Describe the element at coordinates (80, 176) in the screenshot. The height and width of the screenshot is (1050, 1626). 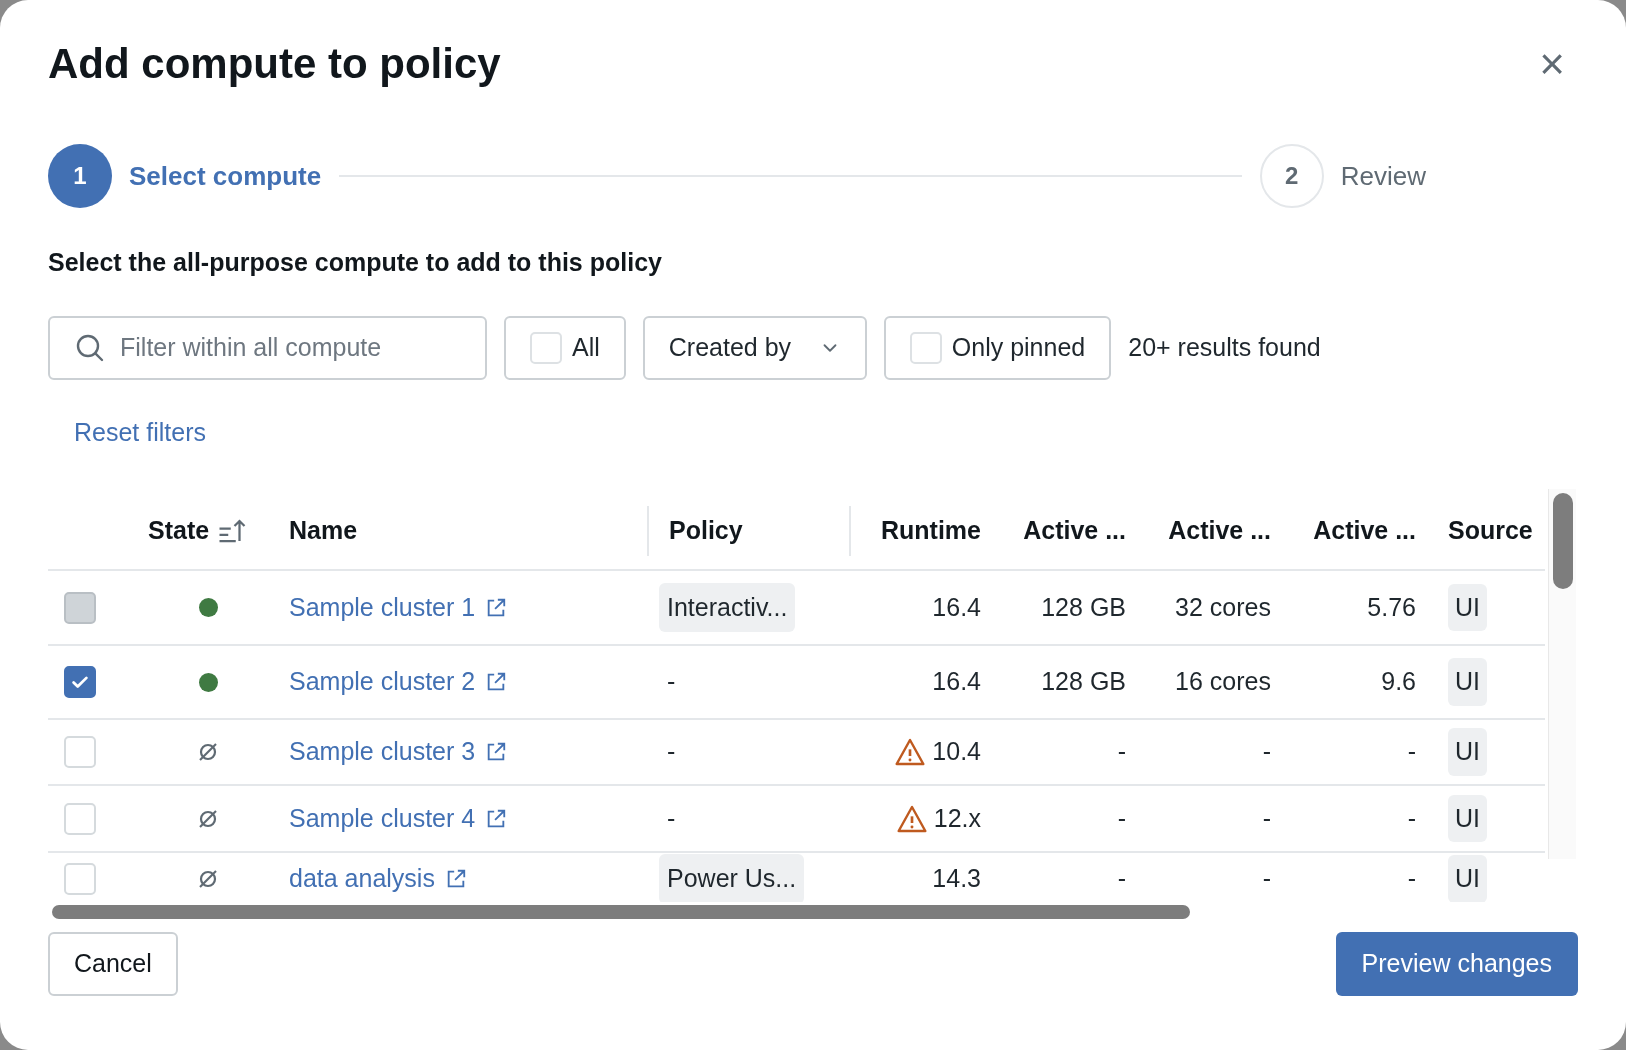
I see `step-number: 1` at that location.